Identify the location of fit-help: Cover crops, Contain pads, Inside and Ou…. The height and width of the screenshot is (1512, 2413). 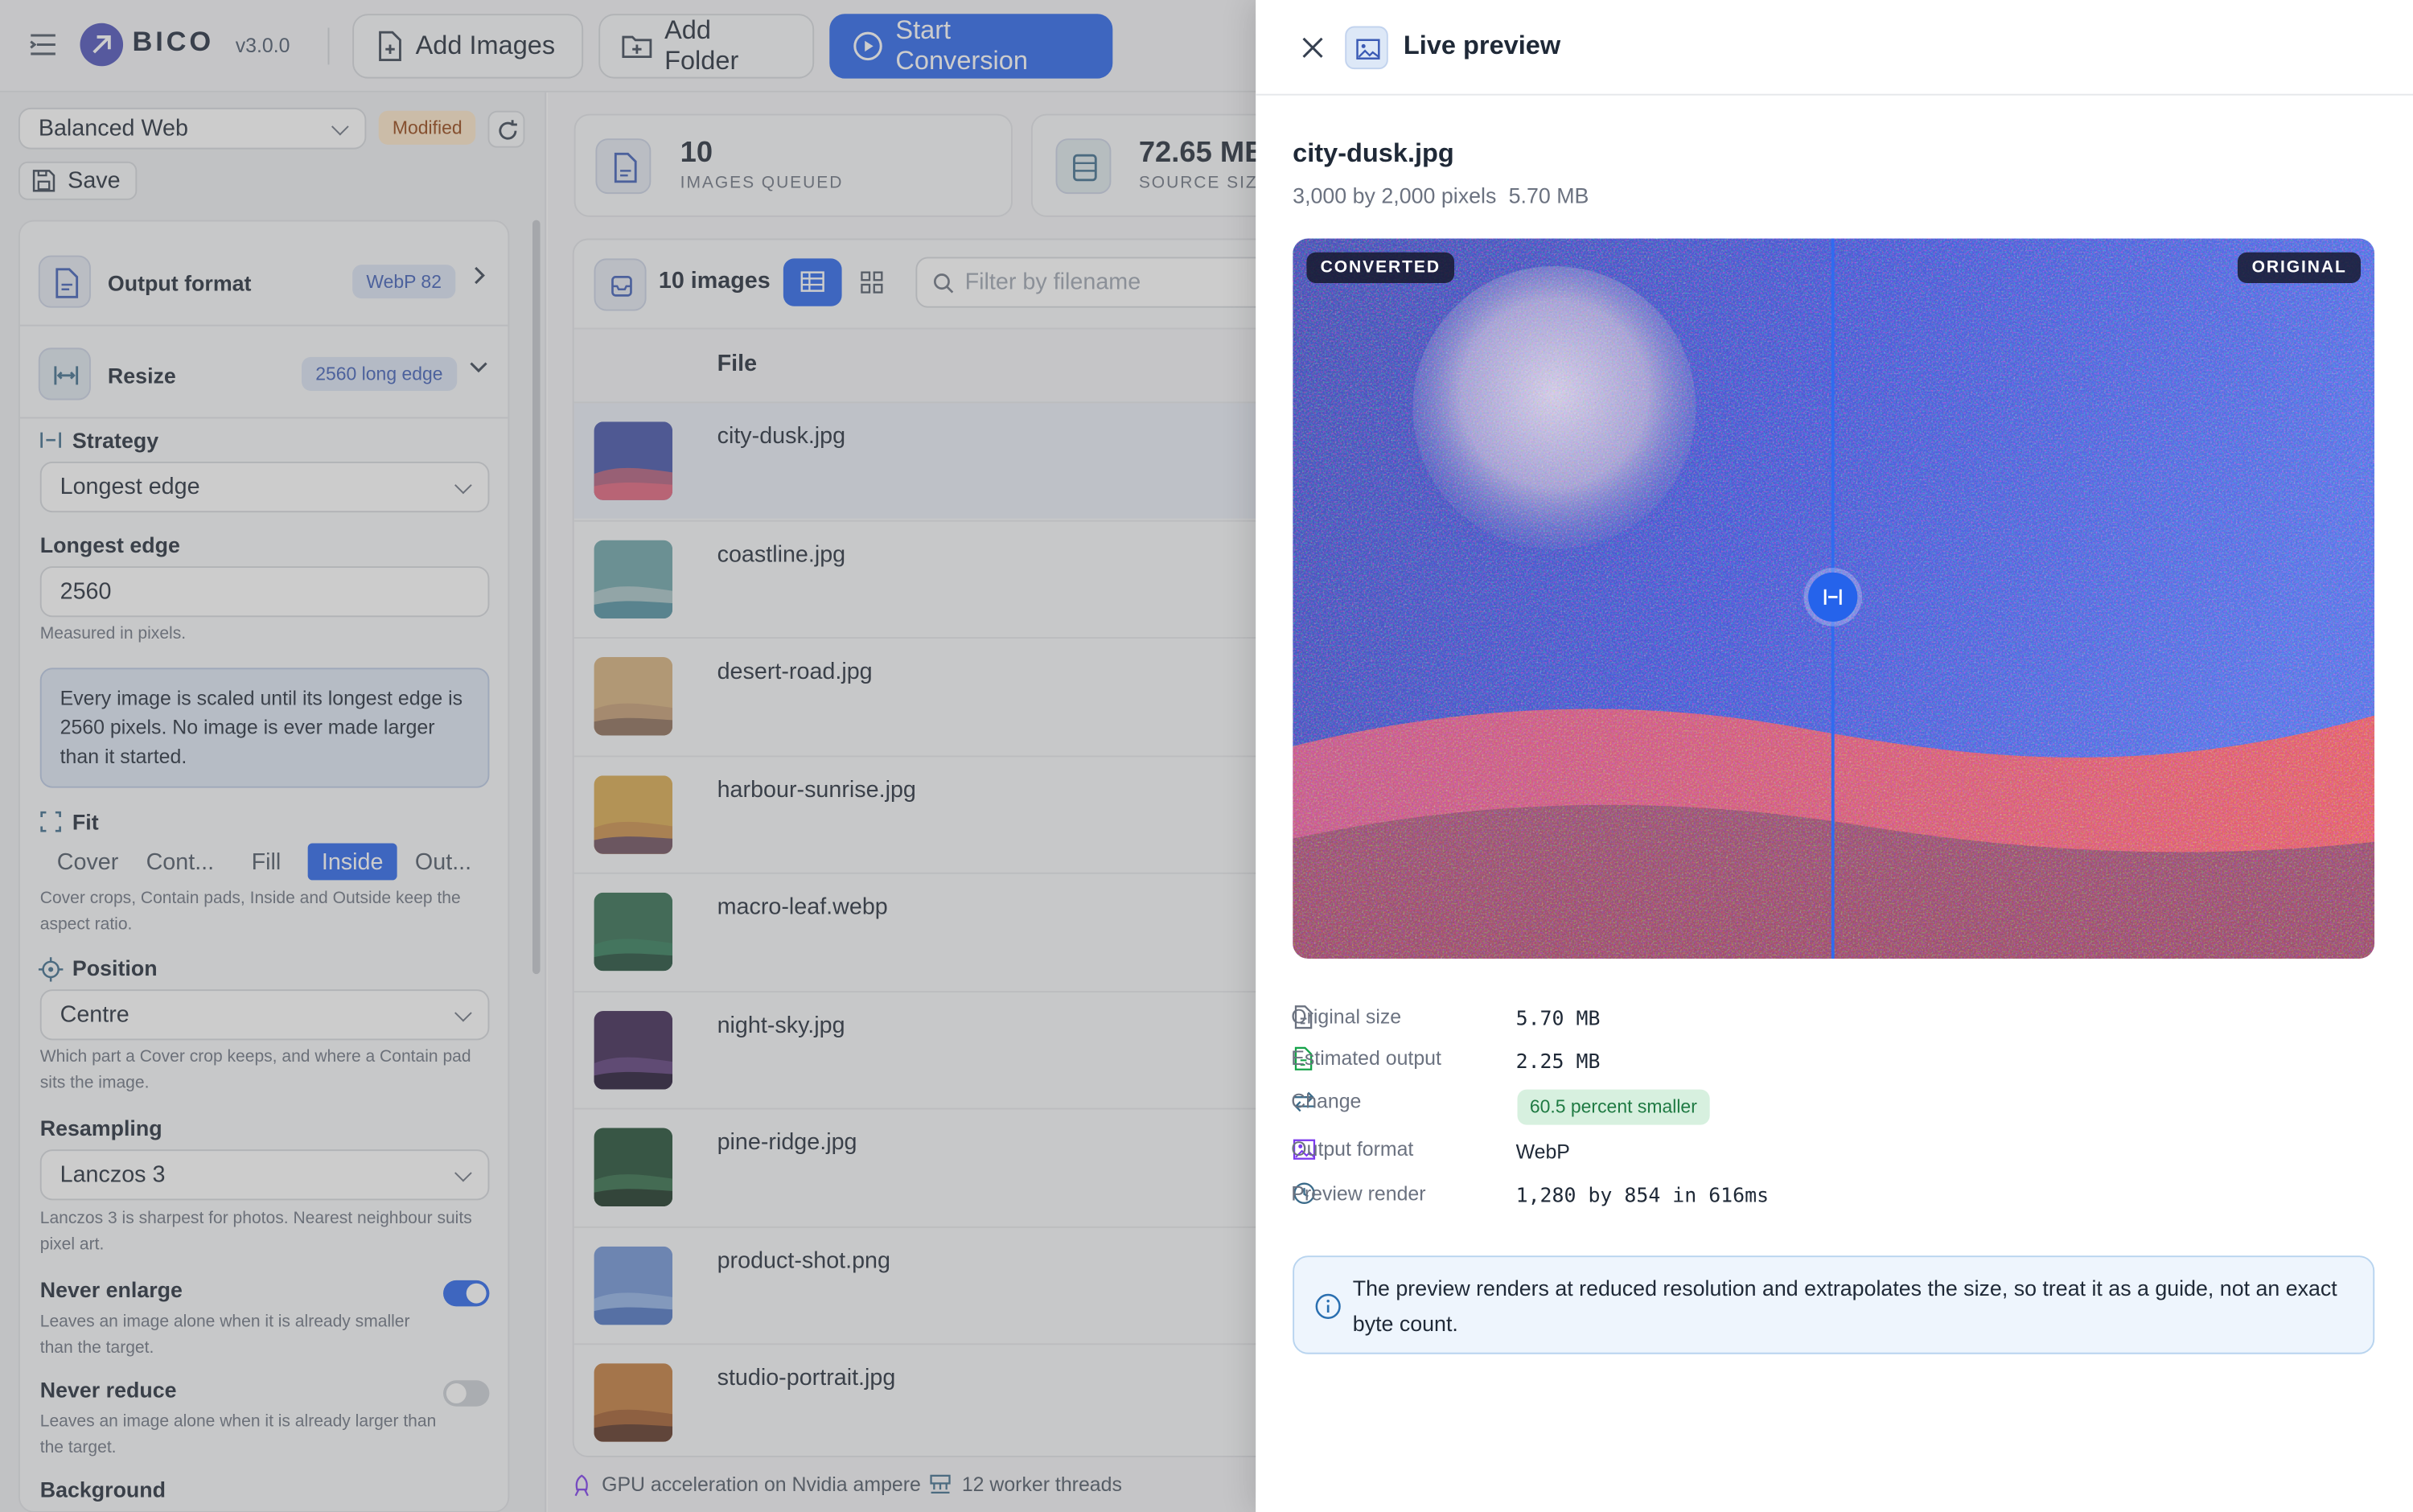
(250, 912).